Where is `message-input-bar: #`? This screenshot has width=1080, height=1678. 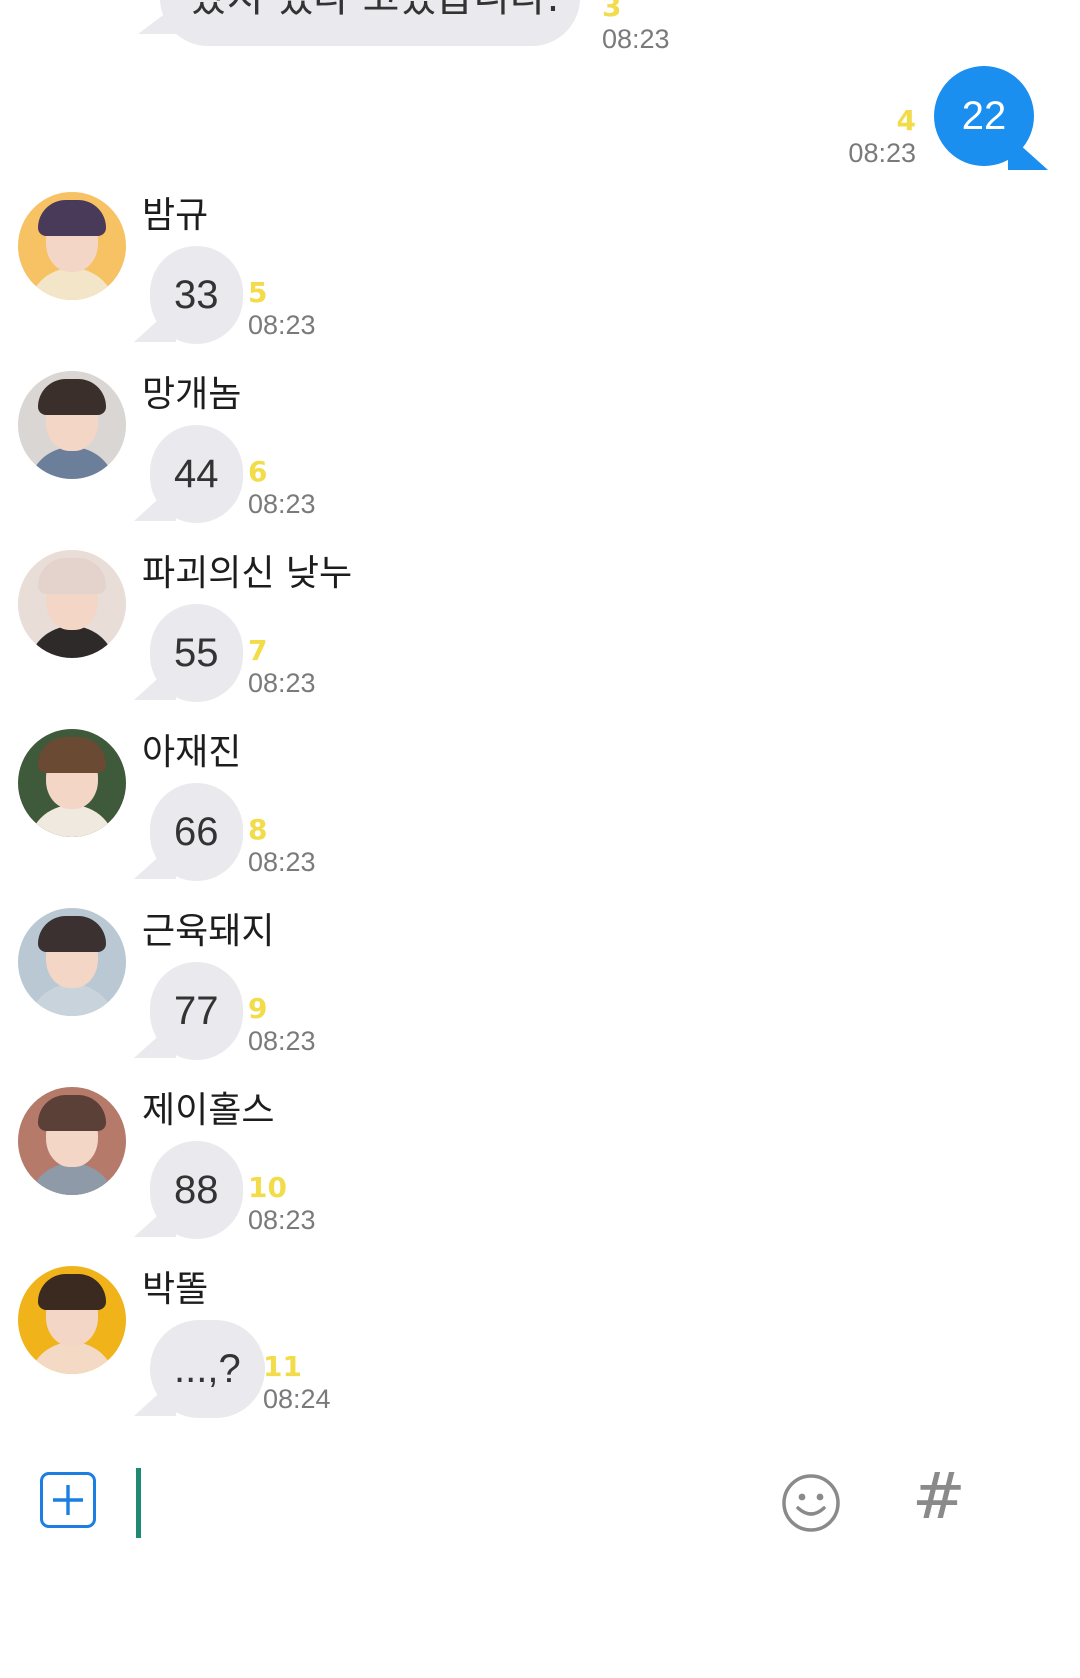
message-input-bar: # is located at coordinates (540, 1569).